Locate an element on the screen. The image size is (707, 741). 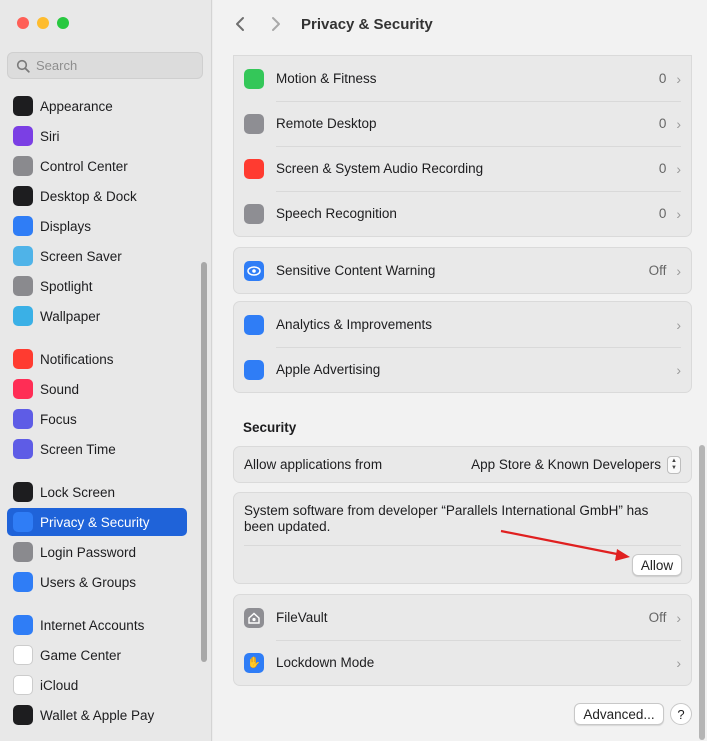
sidebar-item-label: Appearance is located at coordinates (76, 106).